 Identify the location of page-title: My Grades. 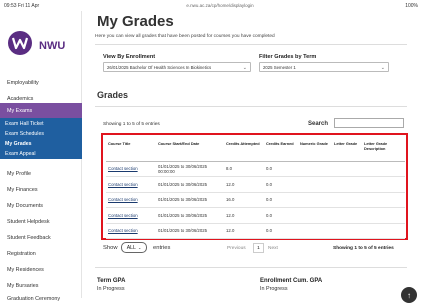
(135, 21).